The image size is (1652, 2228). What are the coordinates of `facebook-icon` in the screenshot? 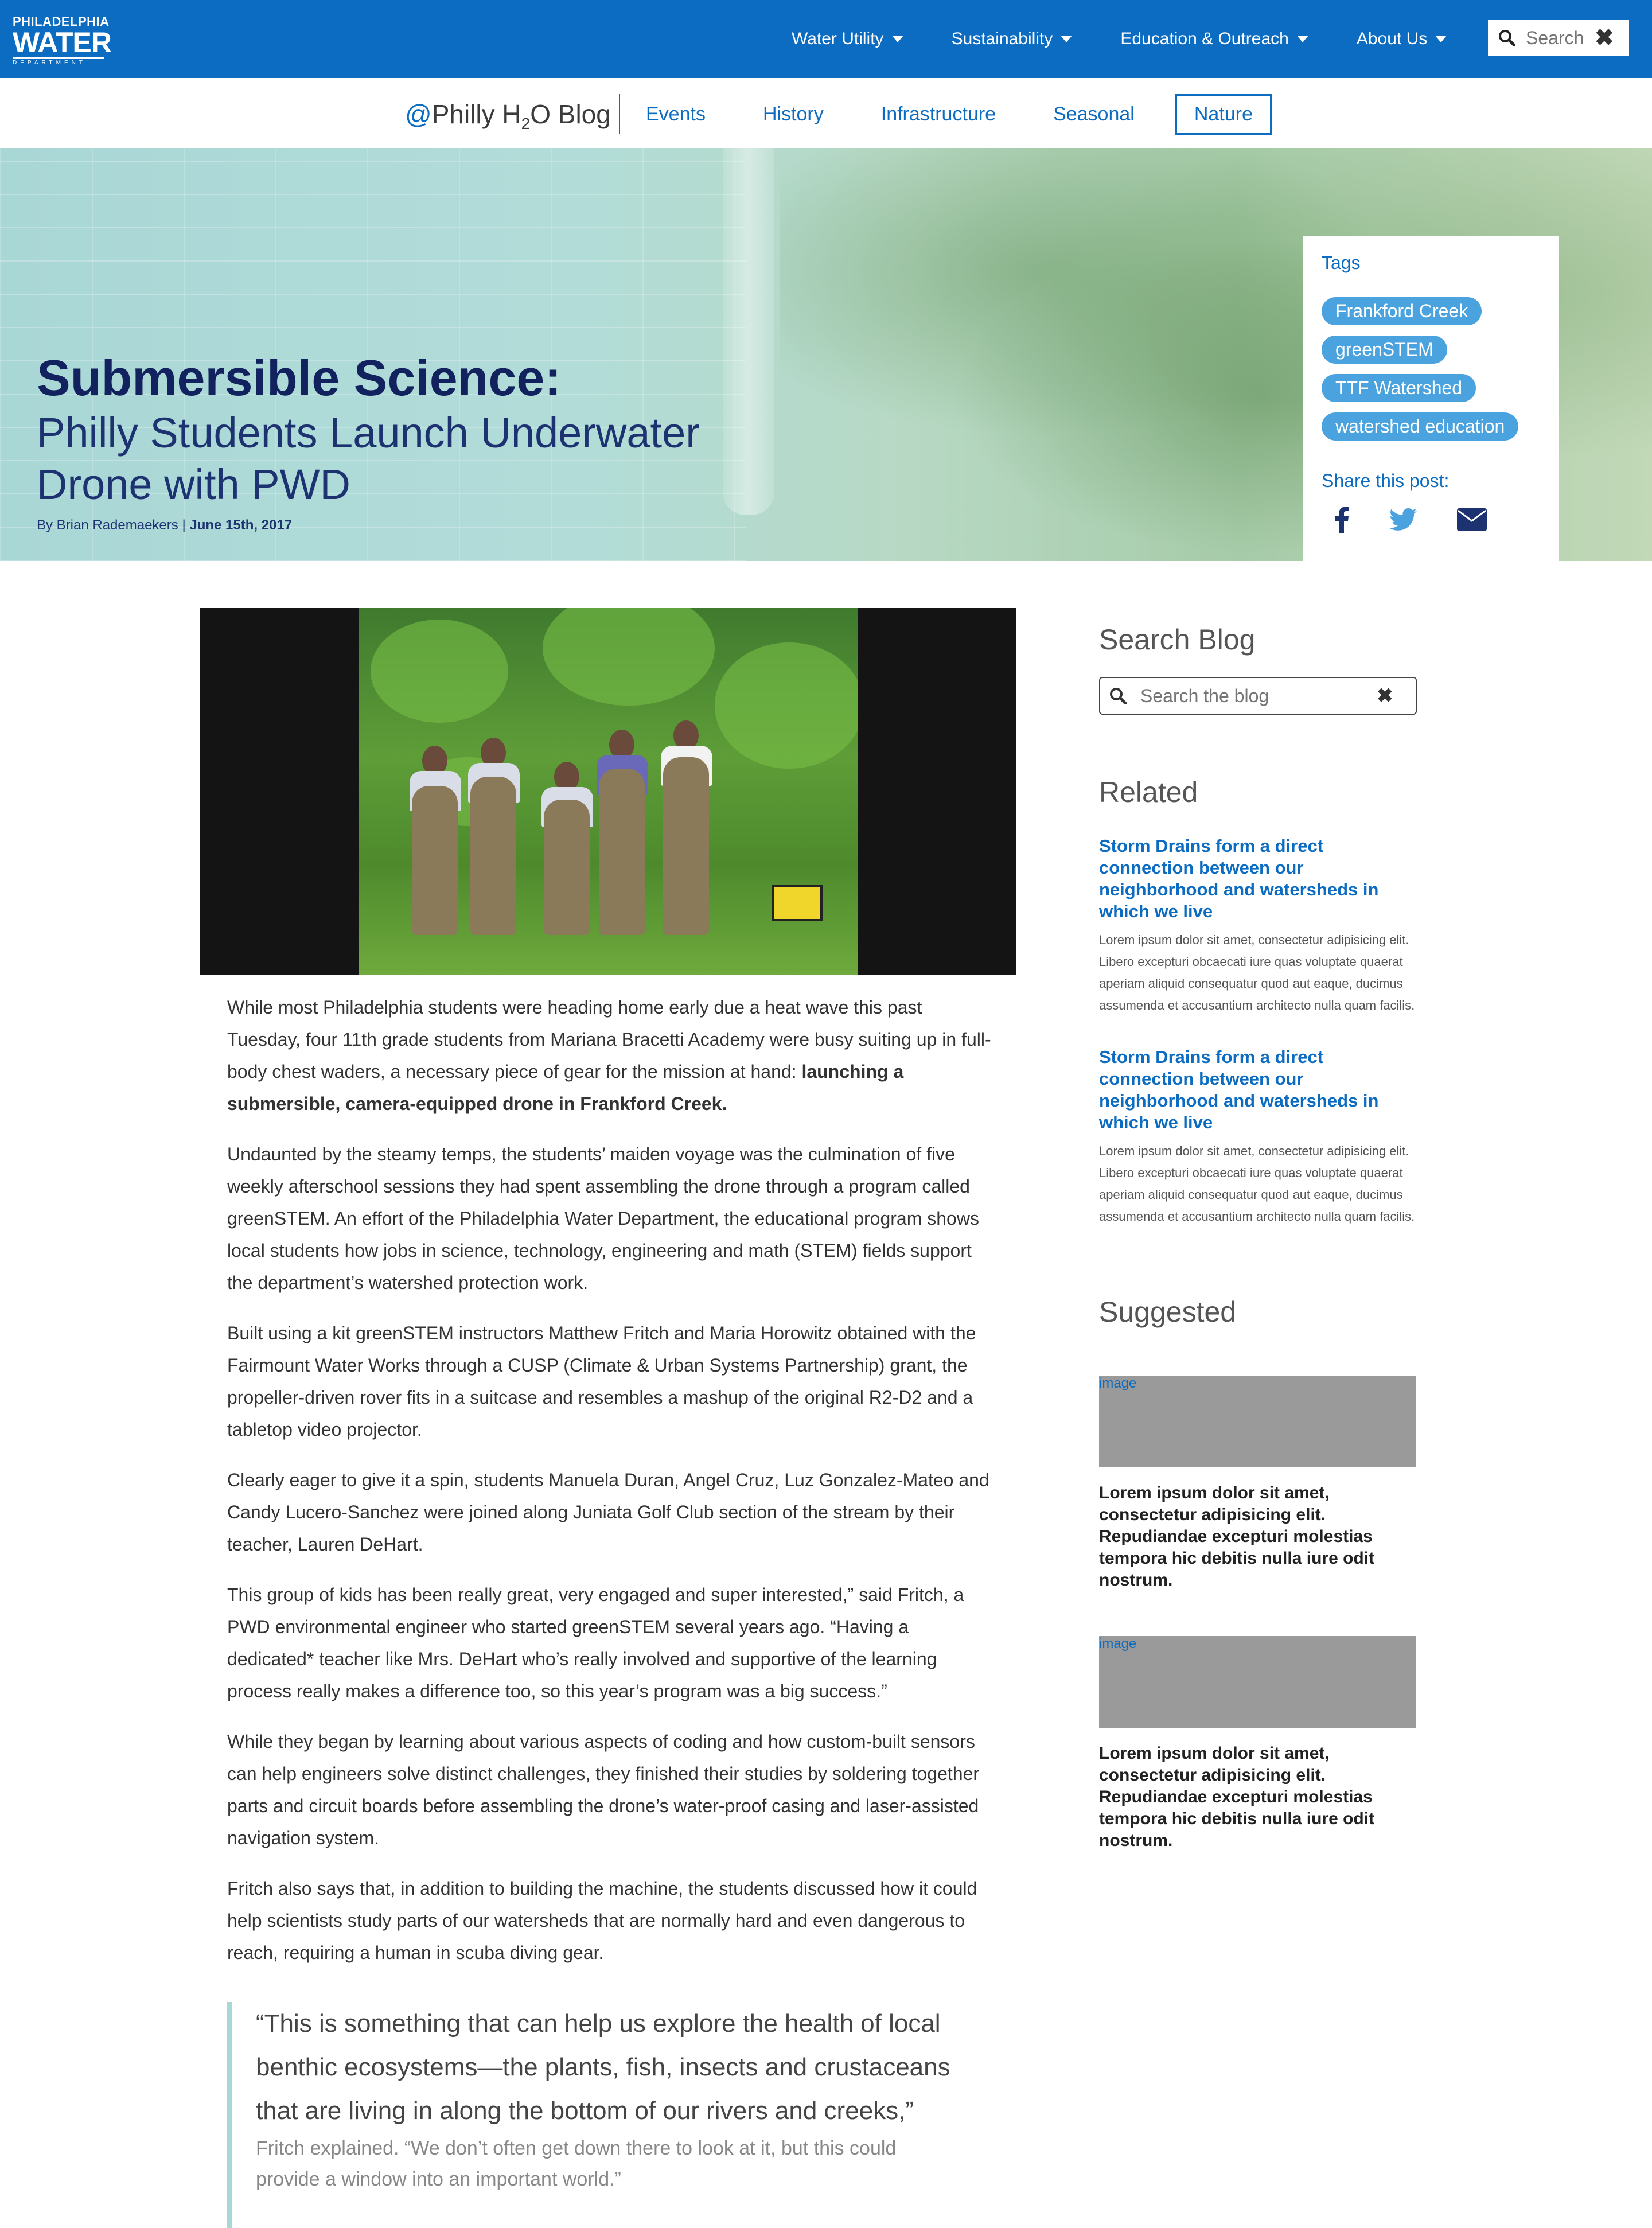 It's located at (1341, 519).